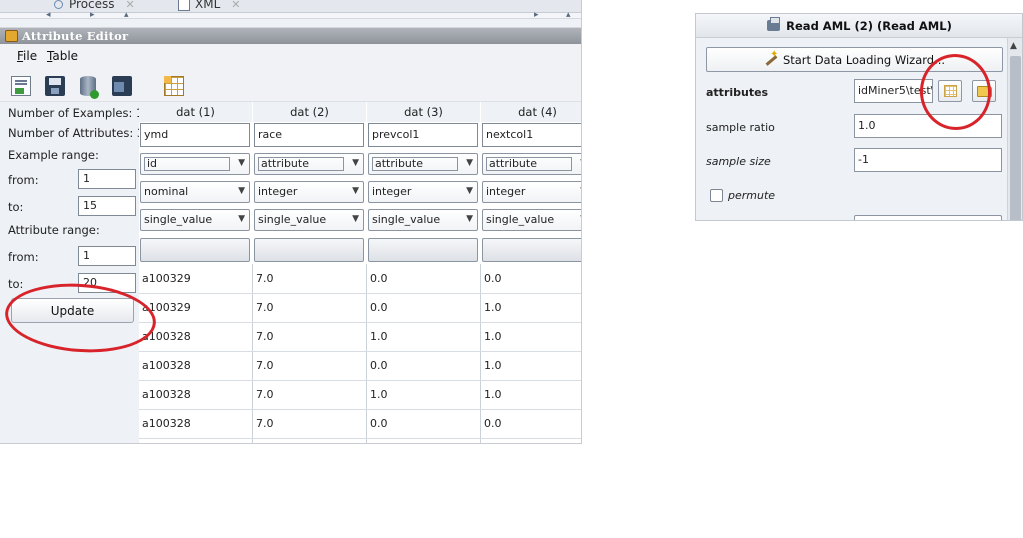  What do you see at coordinates (423, 112) in the screenshot?
I see `column-header: dat (3)` at bounding box center [423, 112].